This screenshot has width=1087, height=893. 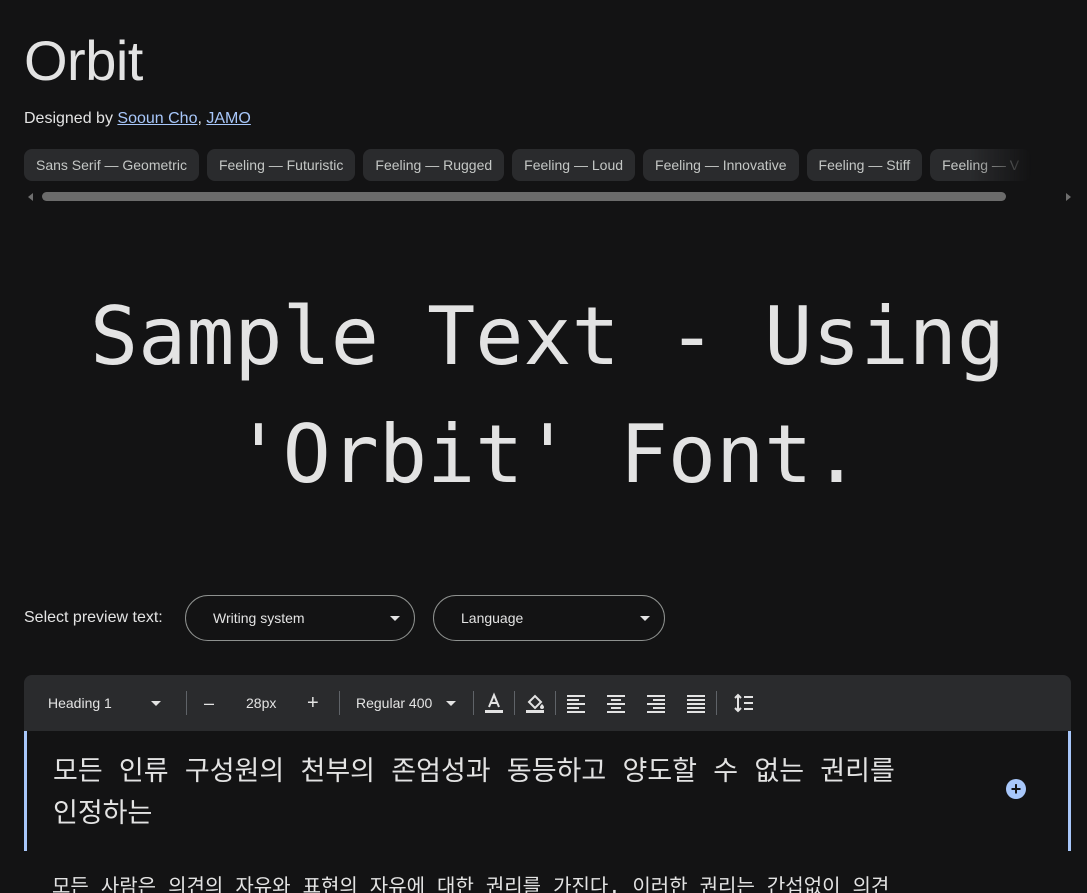 I want to click on tag-chip: Feeling — Innovative, so click(x=721, y=165).